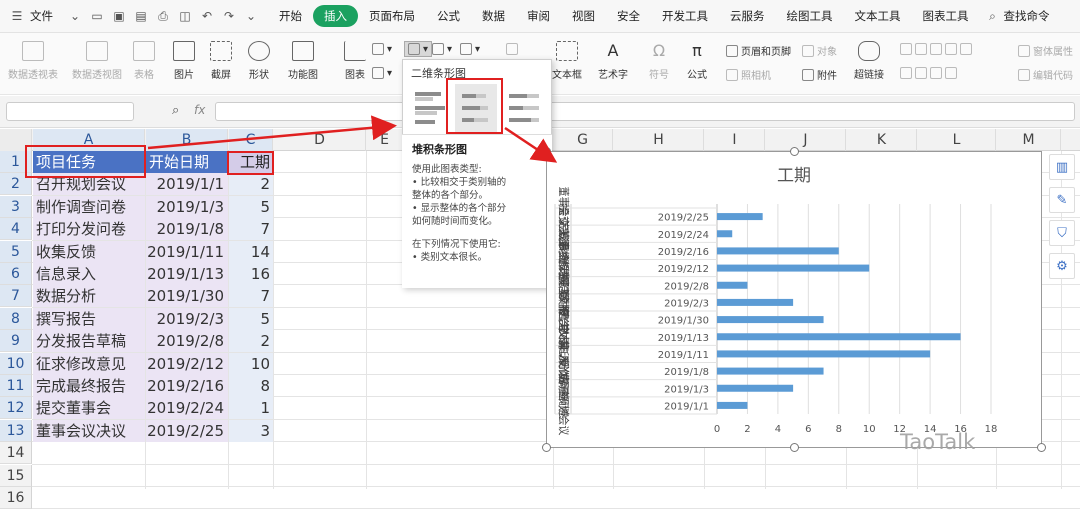  What do you see at coordinates (272, 132) in the screenshot?
I see `arrow-to-dropdown` at bounding box center [272, 132].